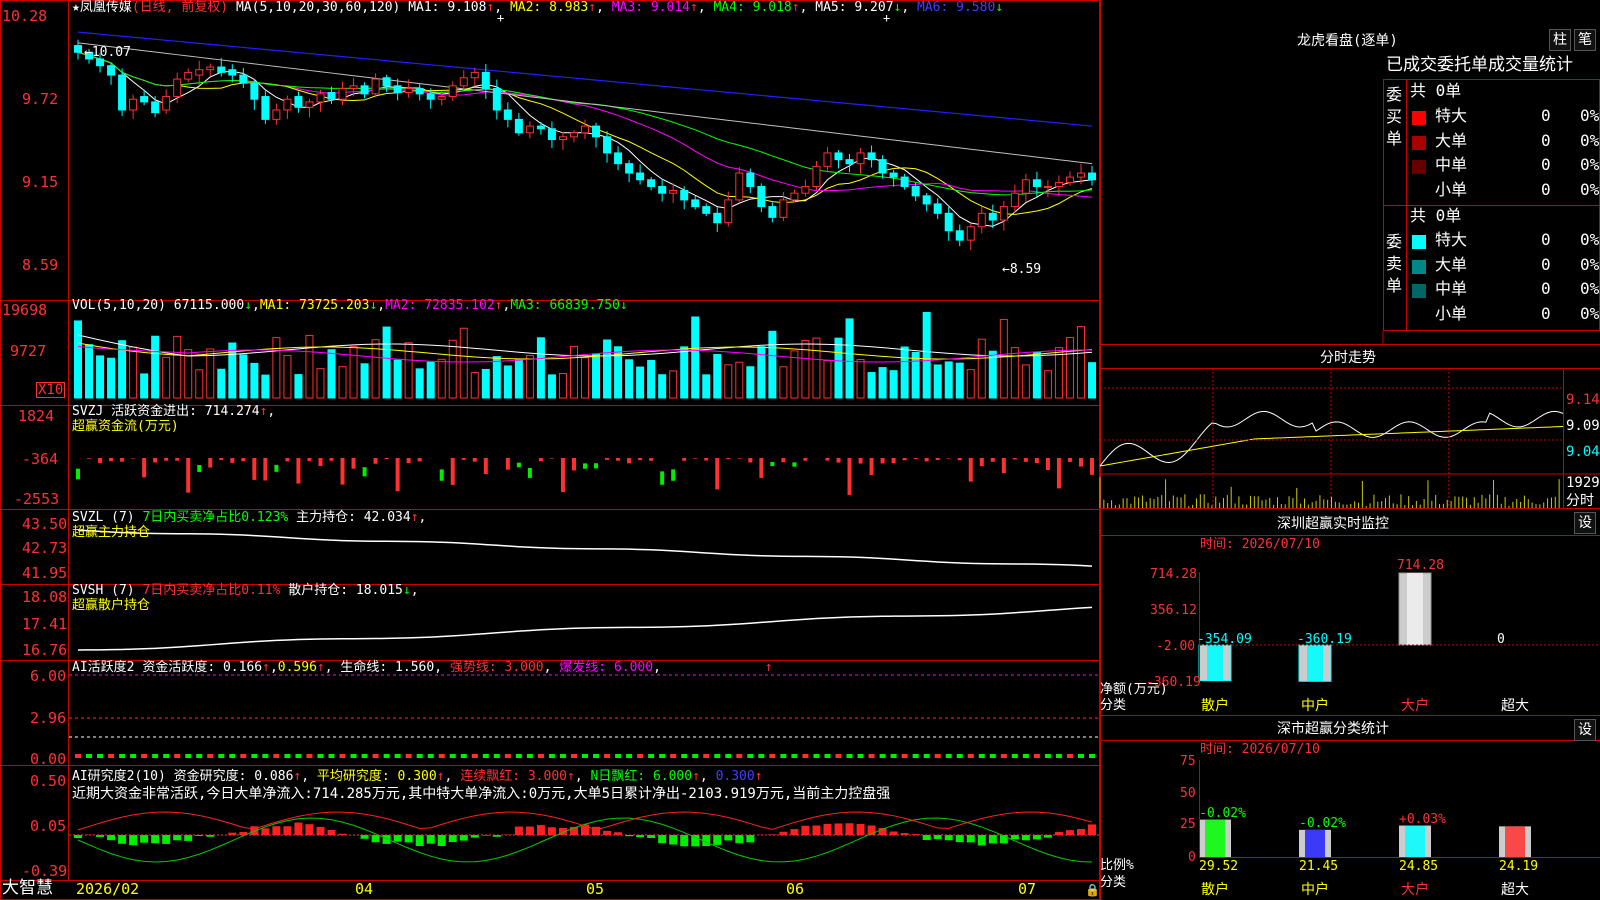 The height and width of the screenshot is (900, 1600). I want to click on classify-axis-label: 0, so click(1192, 857).